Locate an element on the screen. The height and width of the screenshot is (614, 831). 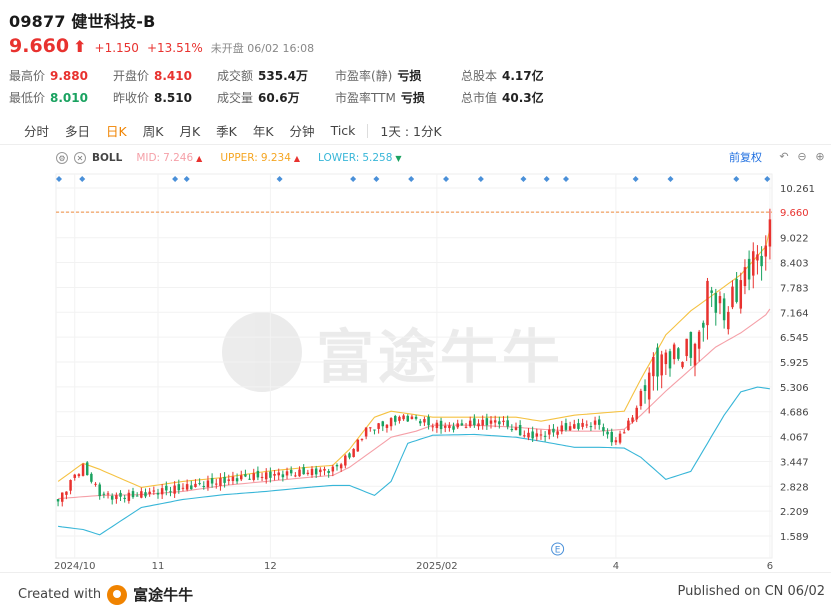
stat-label: 总股本 is located at coordinates (479, 76).